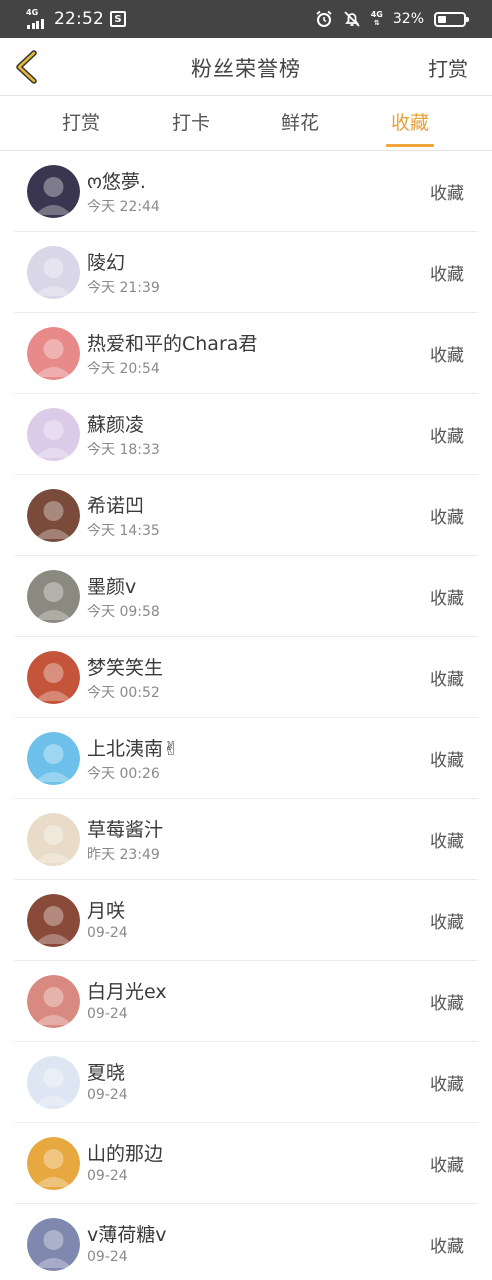  Describe the element at coordinates (123, 288) in the screenshot. I see `fan-time: 今天 21:39` at that location.